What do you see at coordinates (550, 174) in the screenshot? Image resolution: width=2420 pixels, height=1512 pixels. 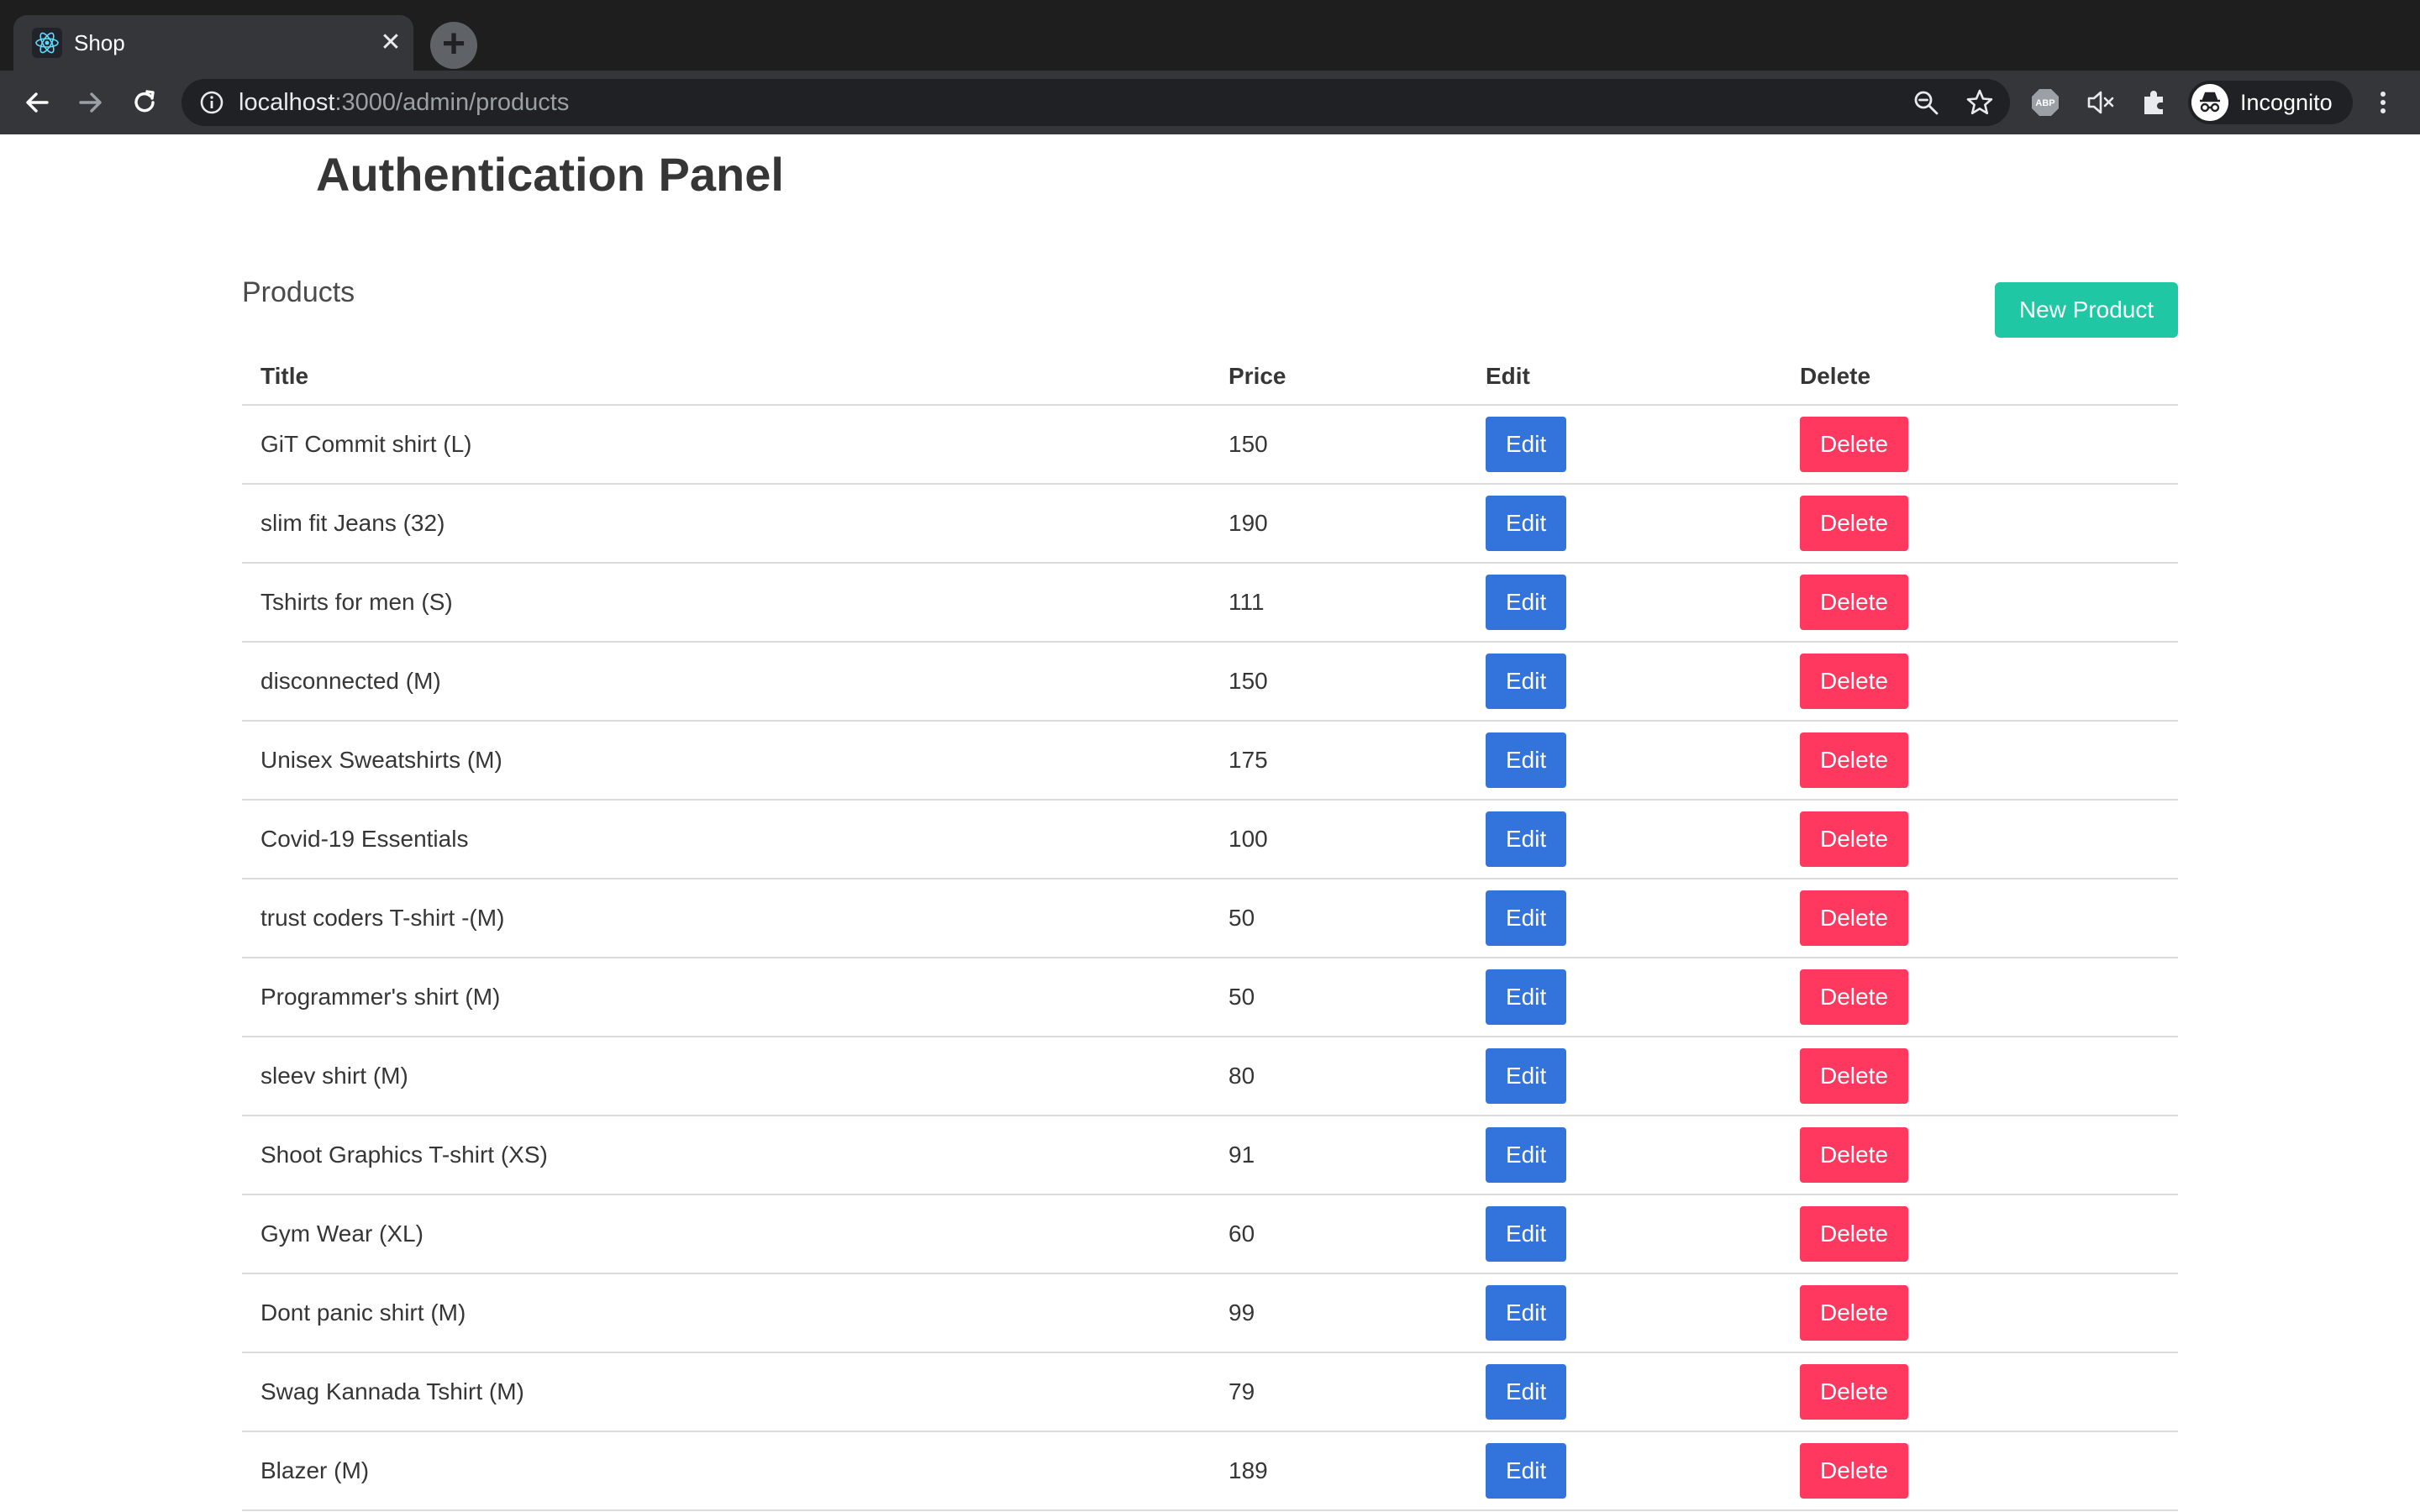 I see `page-title: Authentication Panel` at bounding box center [550, 174].